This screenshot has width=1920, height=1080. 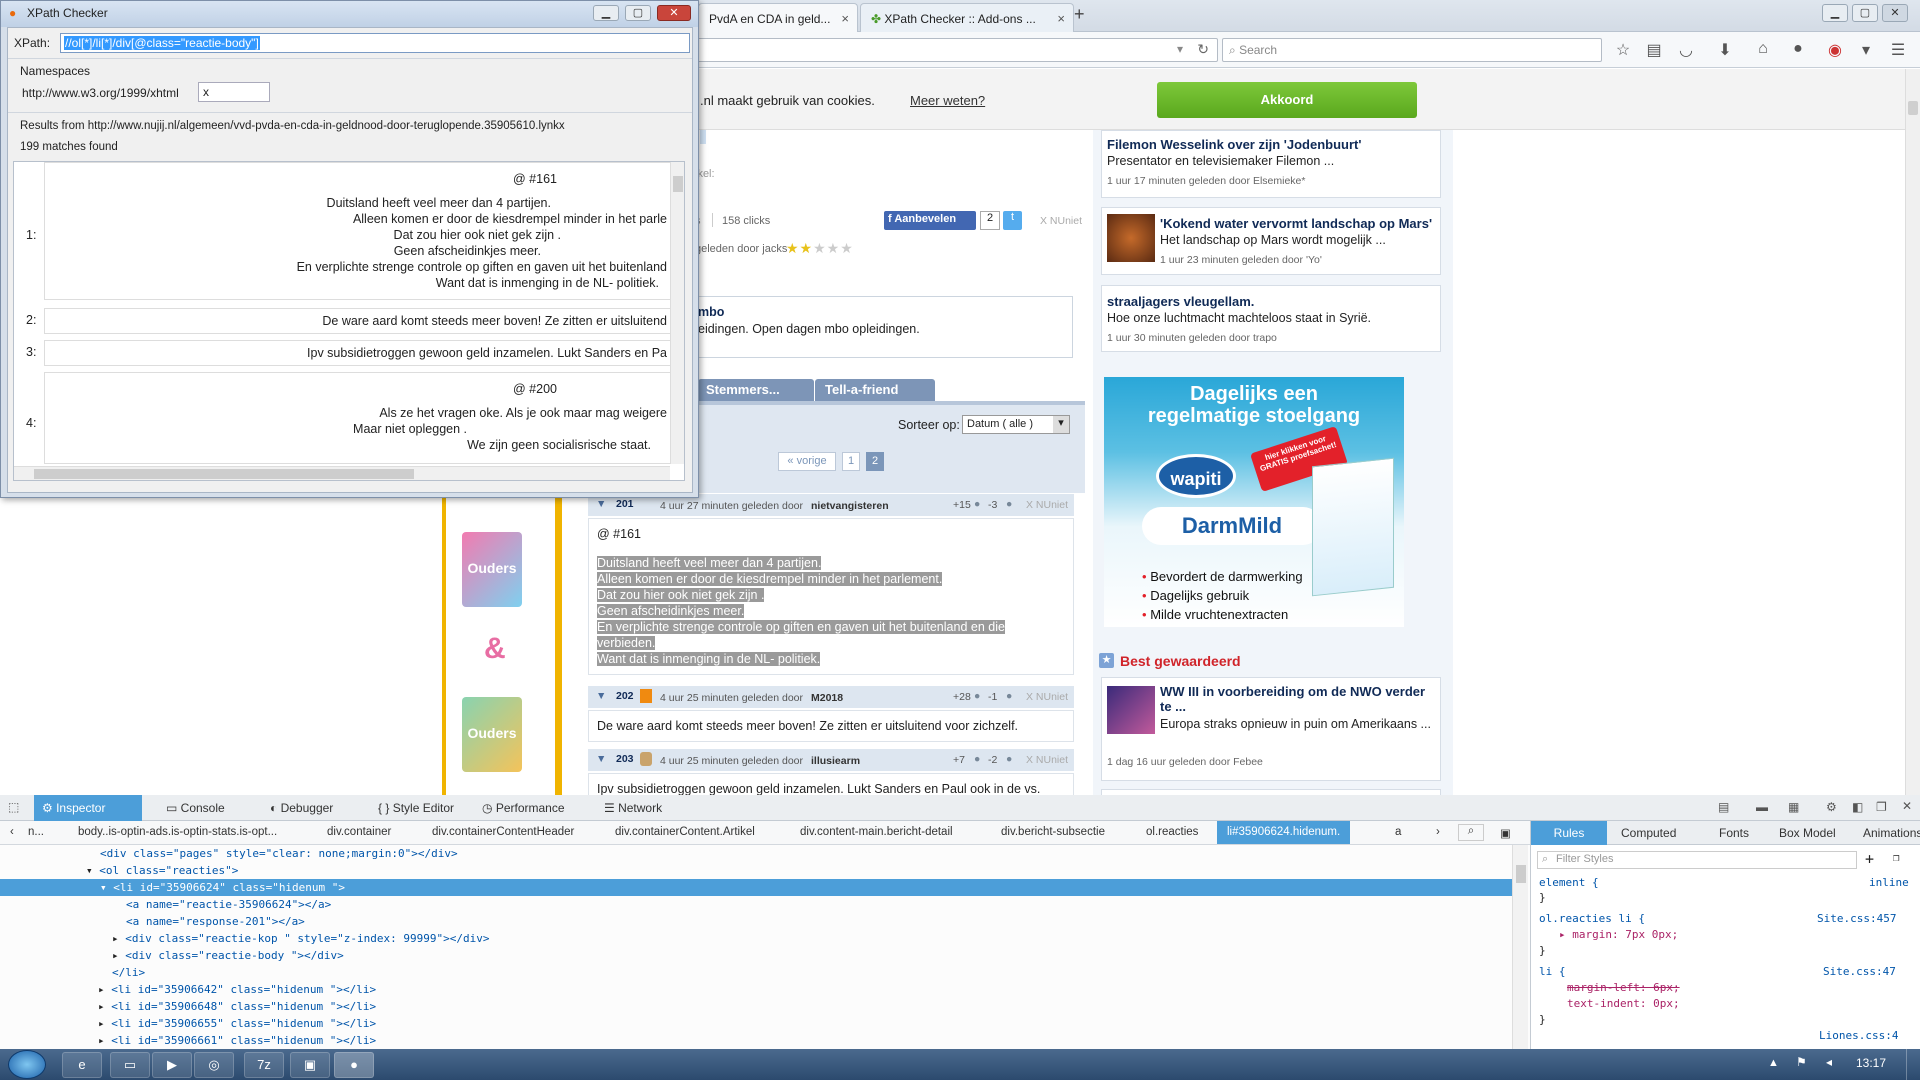 What do you see at coordinates (1686, 50) in the screenshot?
I see `pocket-icon: ◡` at bounding box center [1686, 50].